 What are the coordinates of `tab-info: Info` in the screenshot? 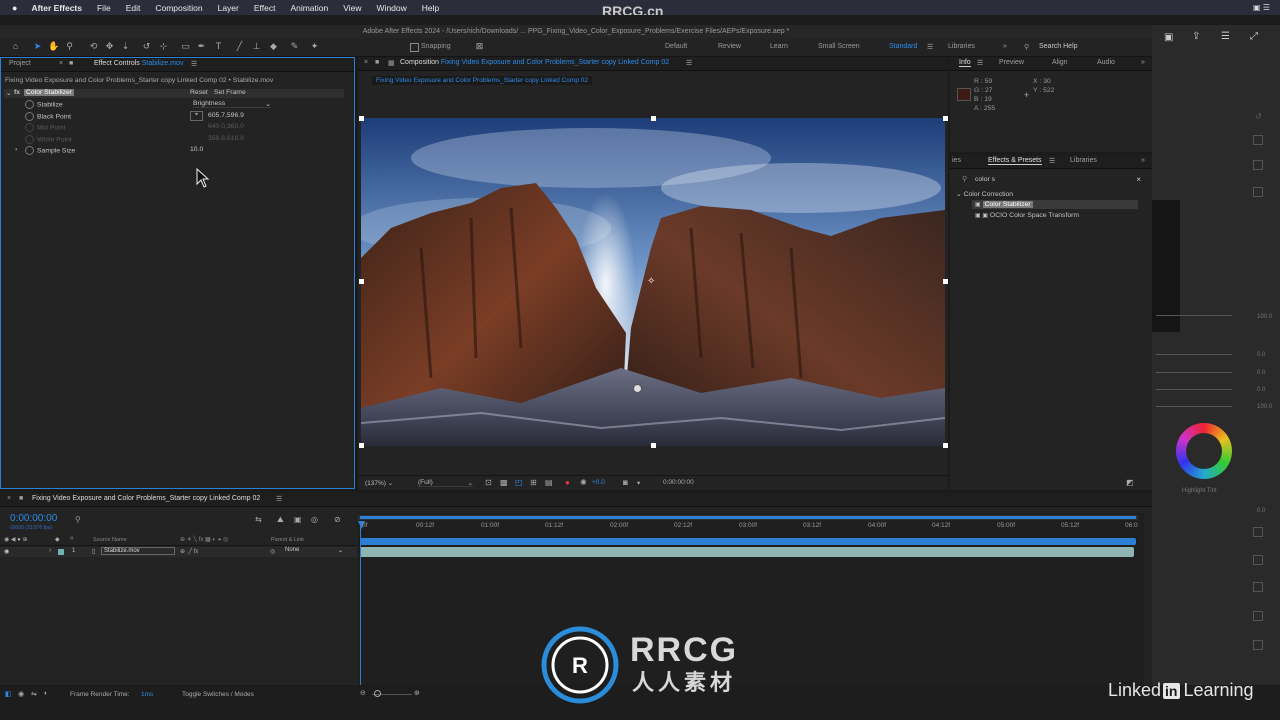 It's located at (965, 63).